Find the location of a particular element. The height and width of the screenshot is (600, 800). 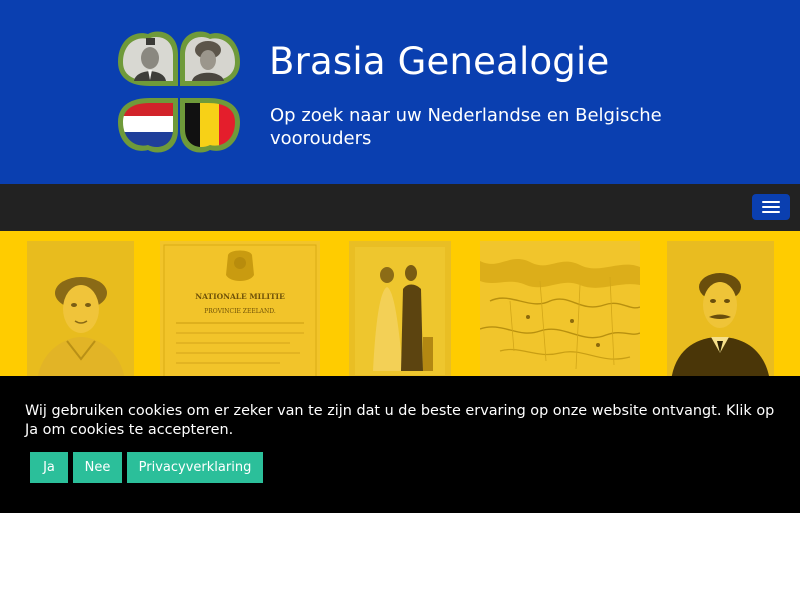

hamburger-menu-icon is located at coordinates (771, 202).